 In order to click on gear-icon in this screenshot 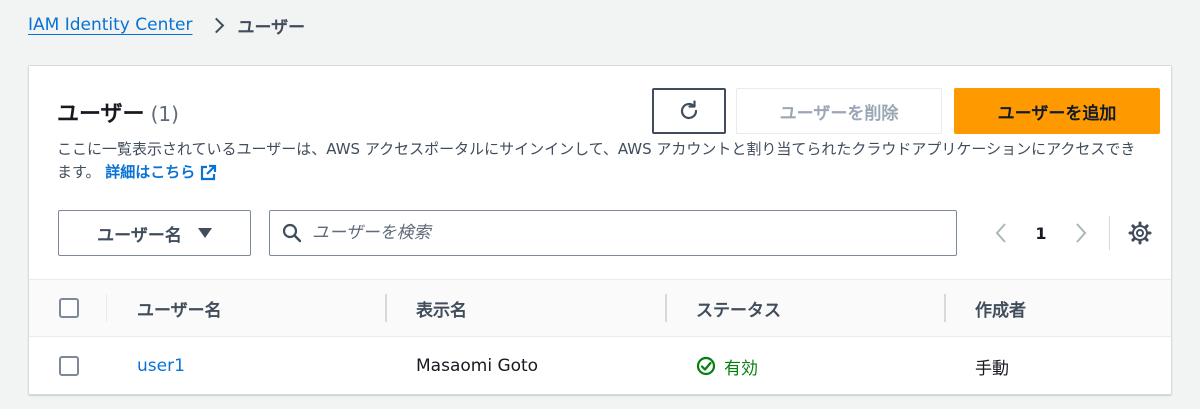, I will do `click(1140, 233)`.